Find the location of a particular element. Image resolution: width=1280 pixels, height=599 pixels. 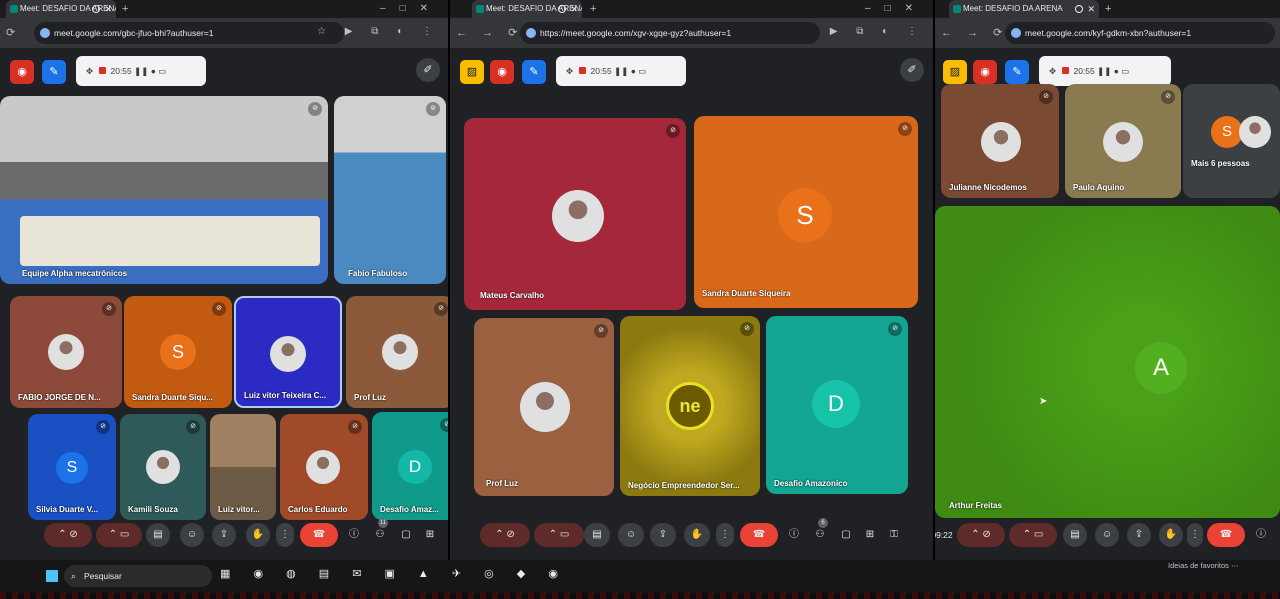

avatar is located at coordinates (163, 467).